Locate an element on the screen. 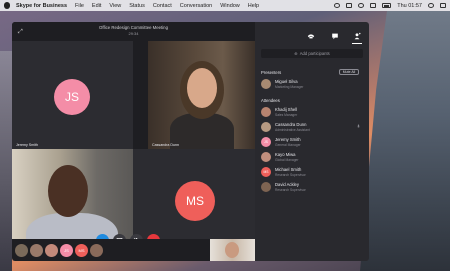 The width and height of the screenshot is (450, 271). participant-strip: JS MS is located at coordinates (133, 250).